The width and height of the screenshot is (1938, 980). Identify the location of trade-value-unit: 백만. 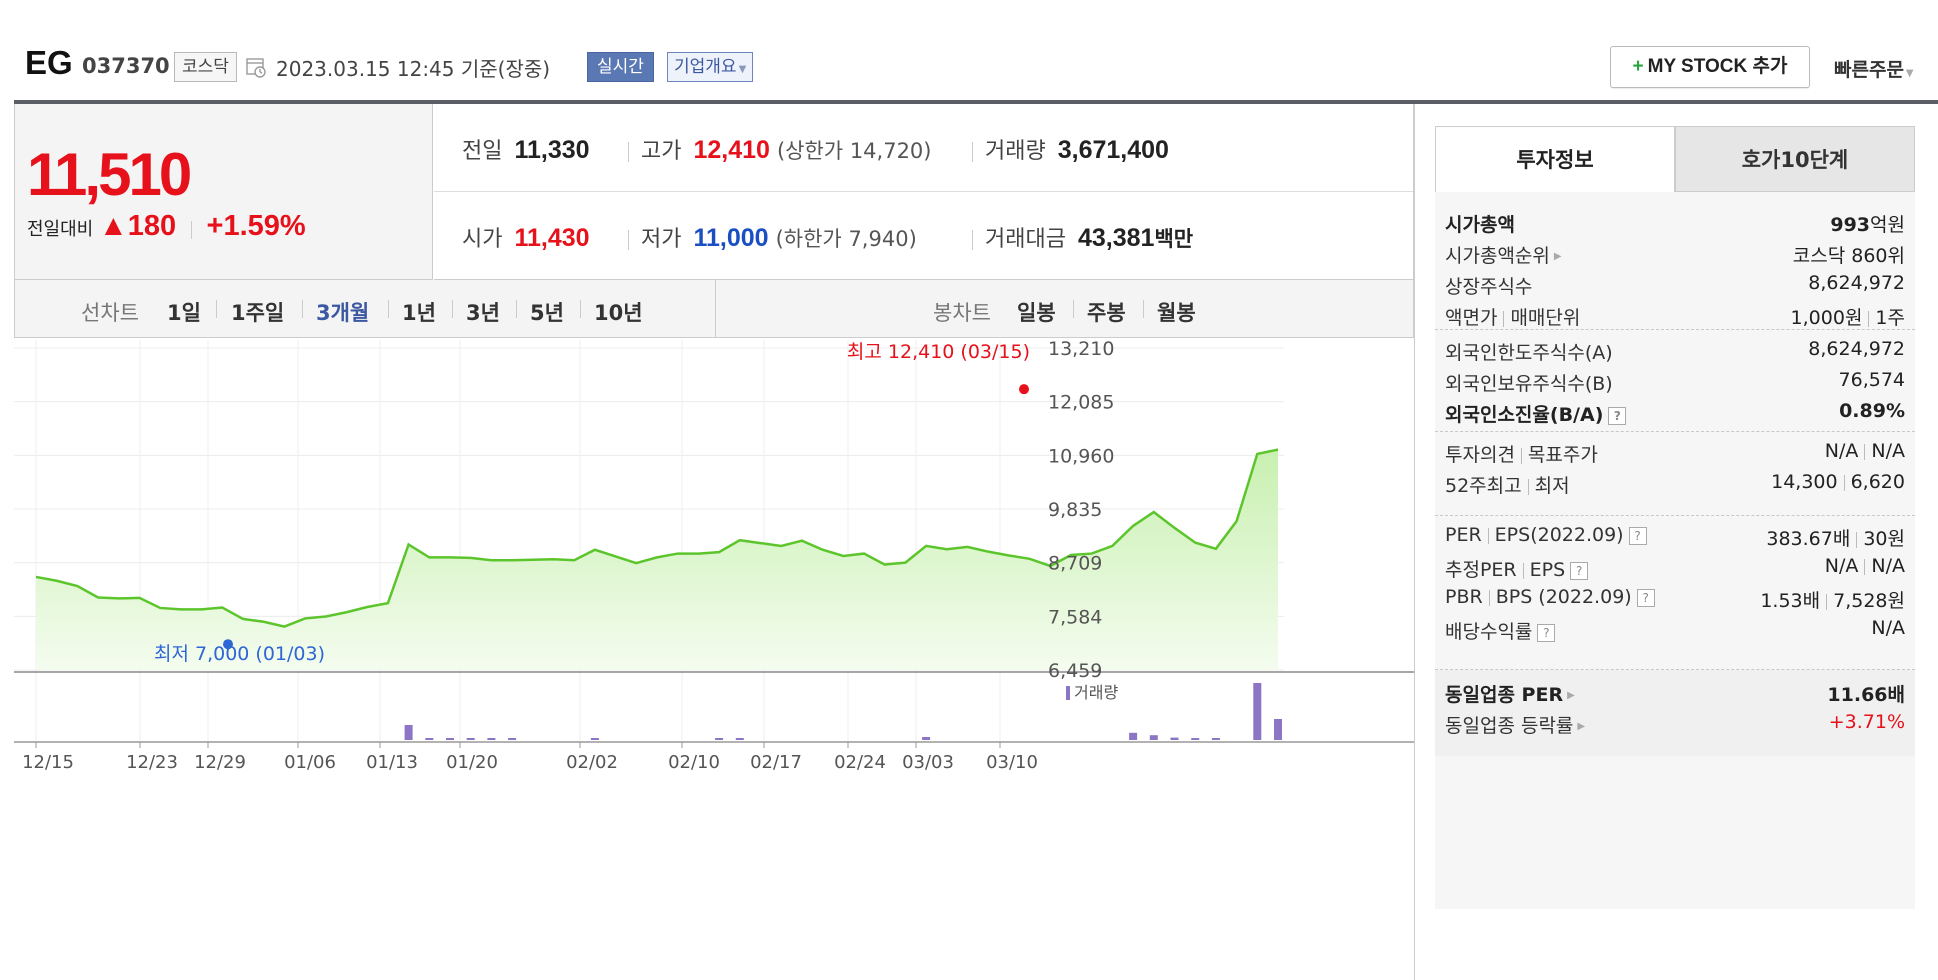
(1174, 239).